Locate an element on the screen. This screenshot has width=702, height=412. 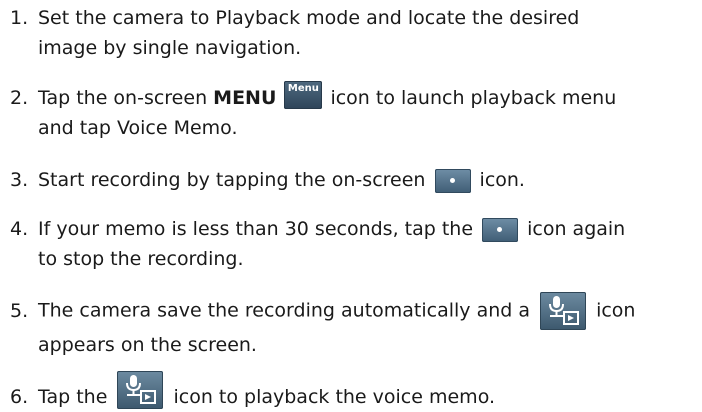
step-text-tail: icon is located at coordinates (613, 310).